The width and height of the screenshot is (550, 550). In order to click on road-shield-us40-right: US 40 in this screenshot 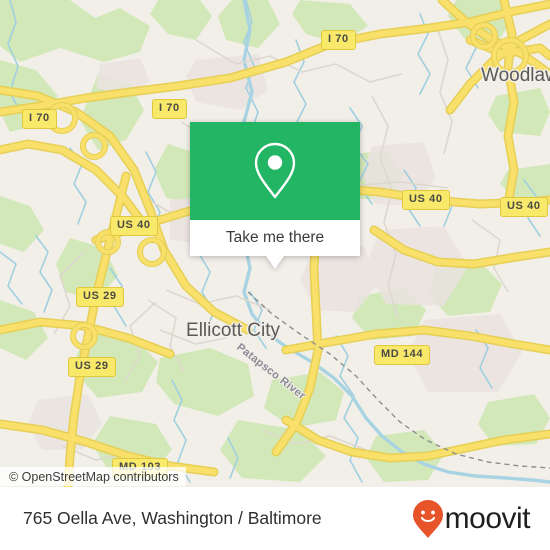, I will do `click(524, 207)`.